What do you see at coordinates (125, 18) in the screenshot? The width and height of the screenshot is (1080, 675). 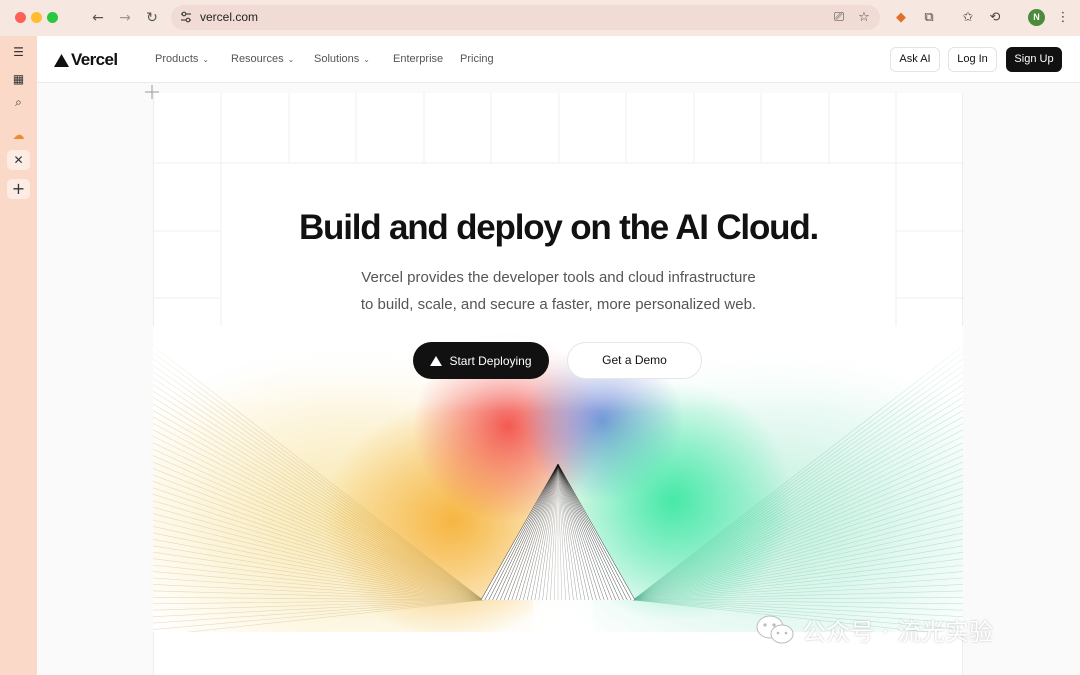 I see `forward-arrow-icon: →` at bounding box center [125, 18].